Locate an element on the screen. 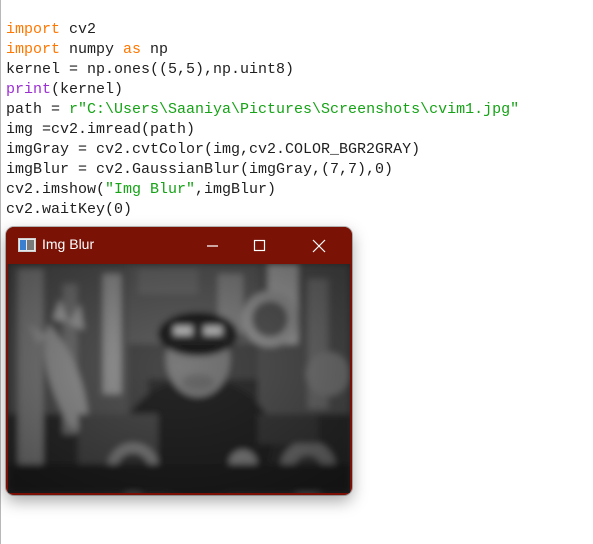 The height and width of the screenshot is (544, 593). code-line: kernel = np.ones((5,5),np.uint8) is located at coordinates (262, 70).